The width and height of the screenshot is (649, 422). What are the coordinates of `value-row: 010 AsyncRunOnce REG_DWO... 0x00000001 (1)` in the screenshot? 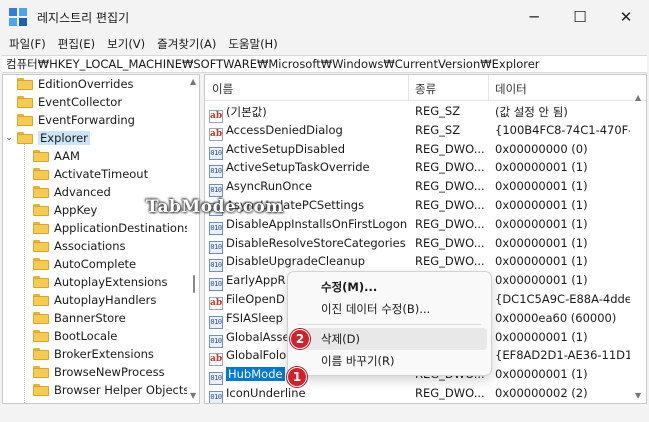 It's located at (417, 187).